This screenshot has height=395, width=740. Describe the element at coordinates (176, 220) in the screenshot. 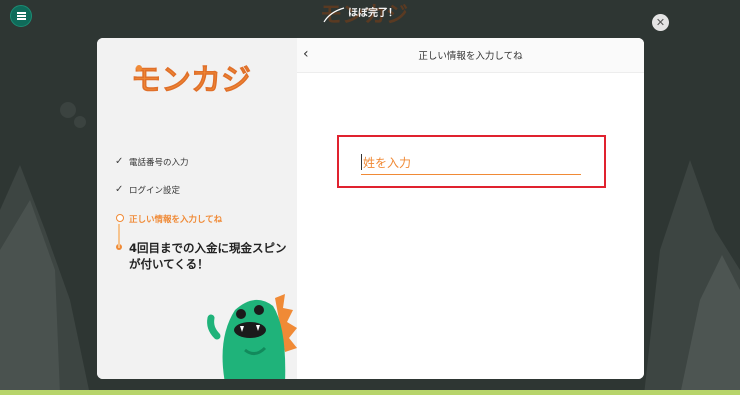

I see `step-label: 正しい情報を入力してね` at that location.